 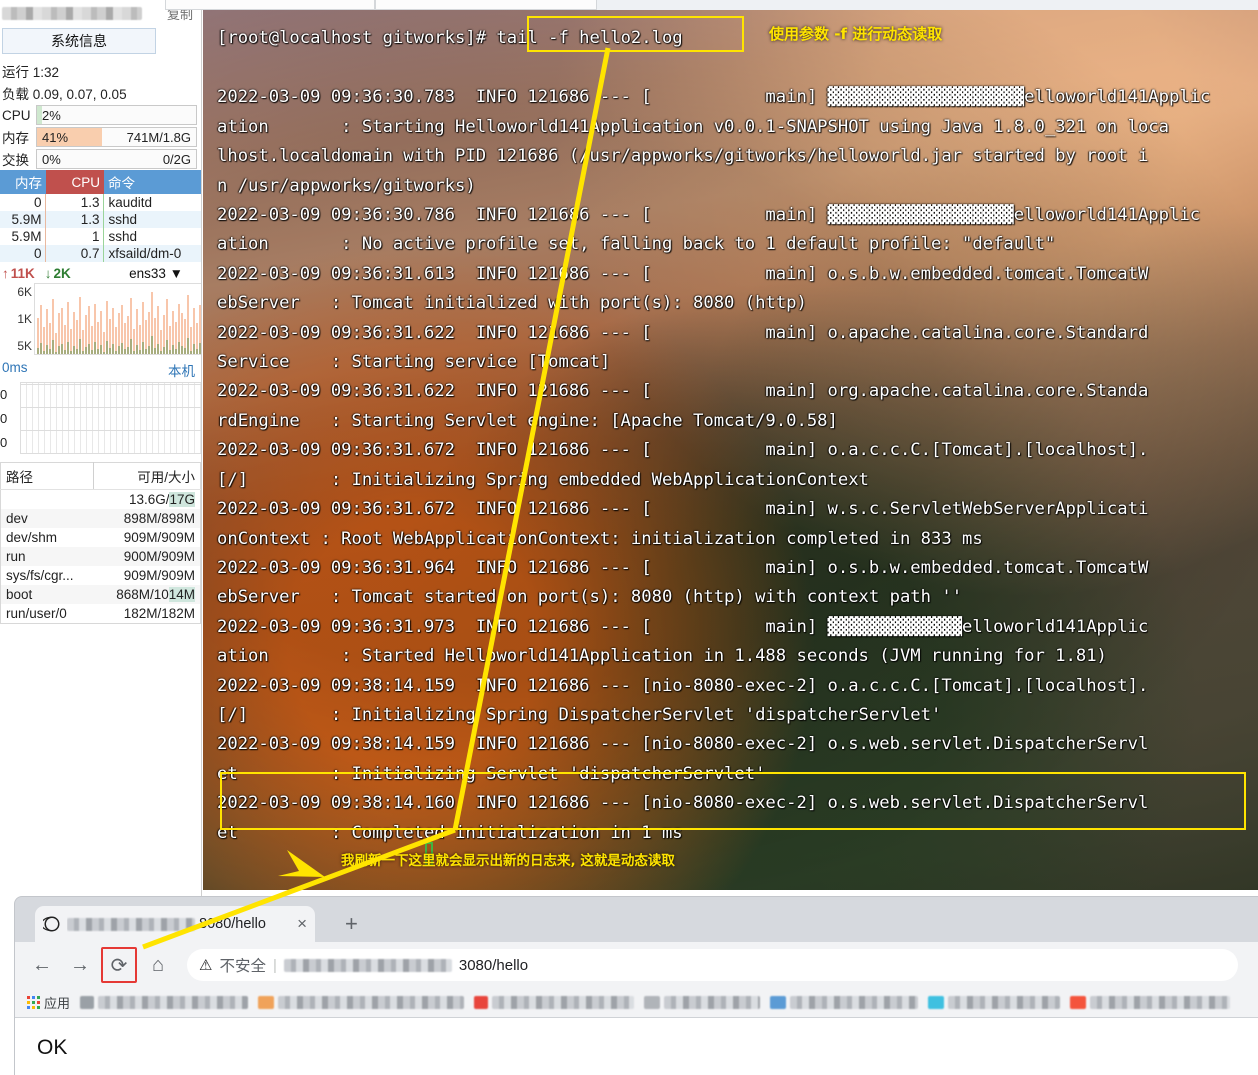 I want to click on back-button: ←, so click(x=42, y=965).